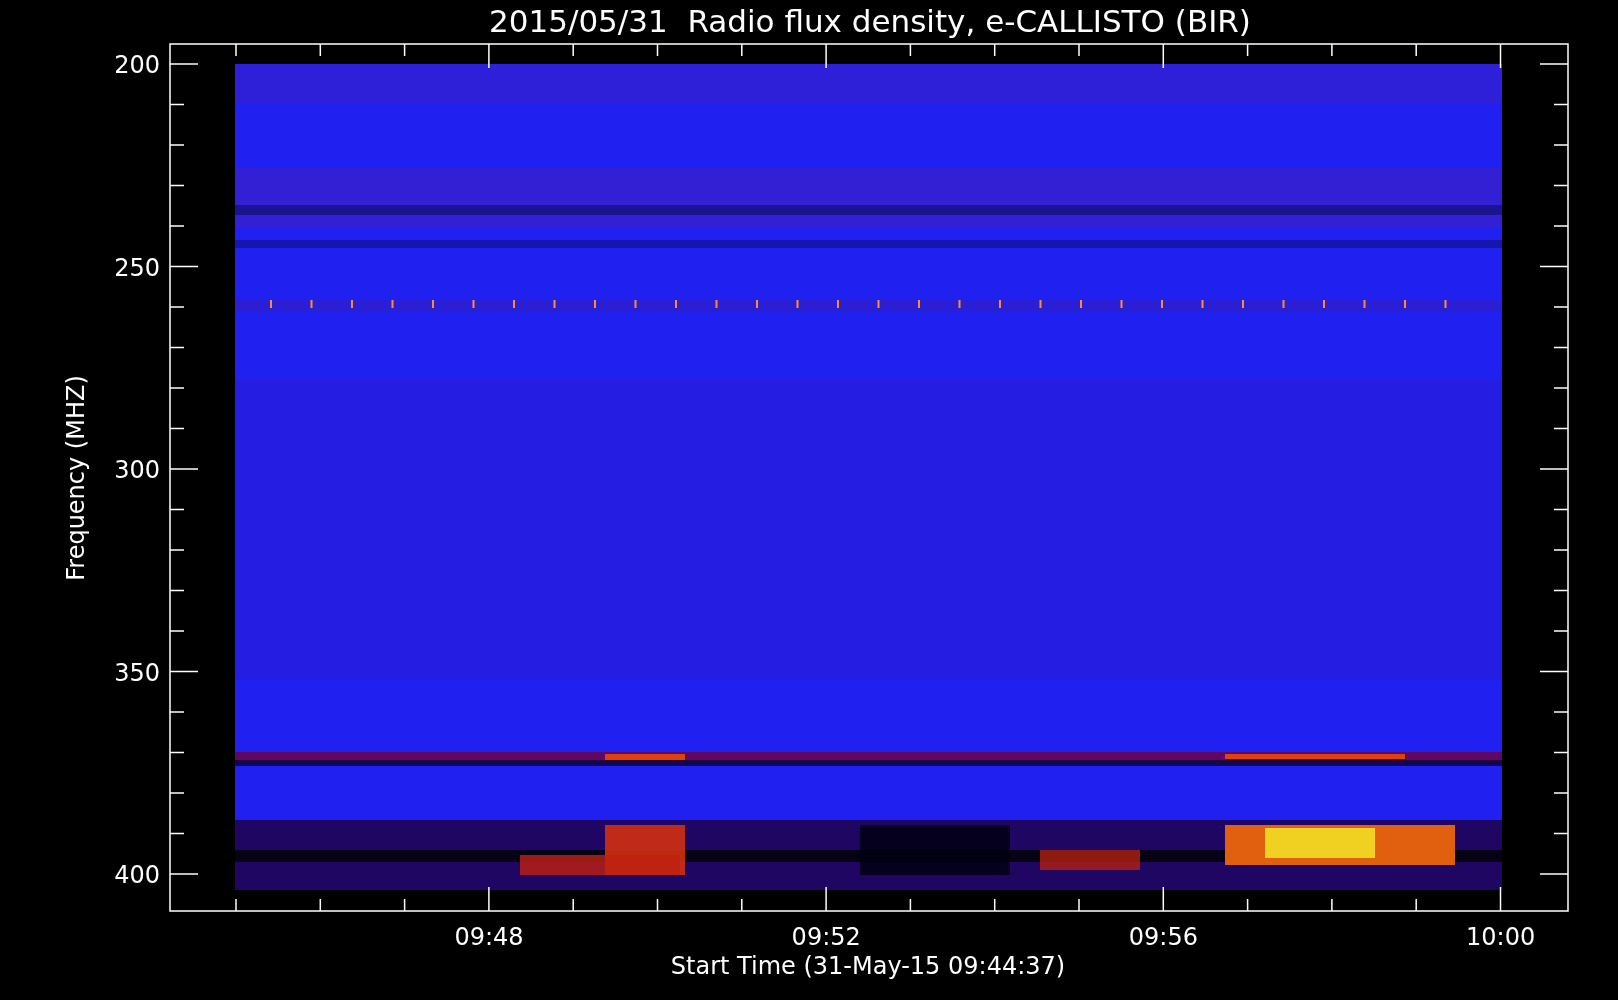 This screenshot has width=1618, height=1000. Describe the element at coordinates (137, 875) in the screenshot. I see `tick-label: 400` at that location.